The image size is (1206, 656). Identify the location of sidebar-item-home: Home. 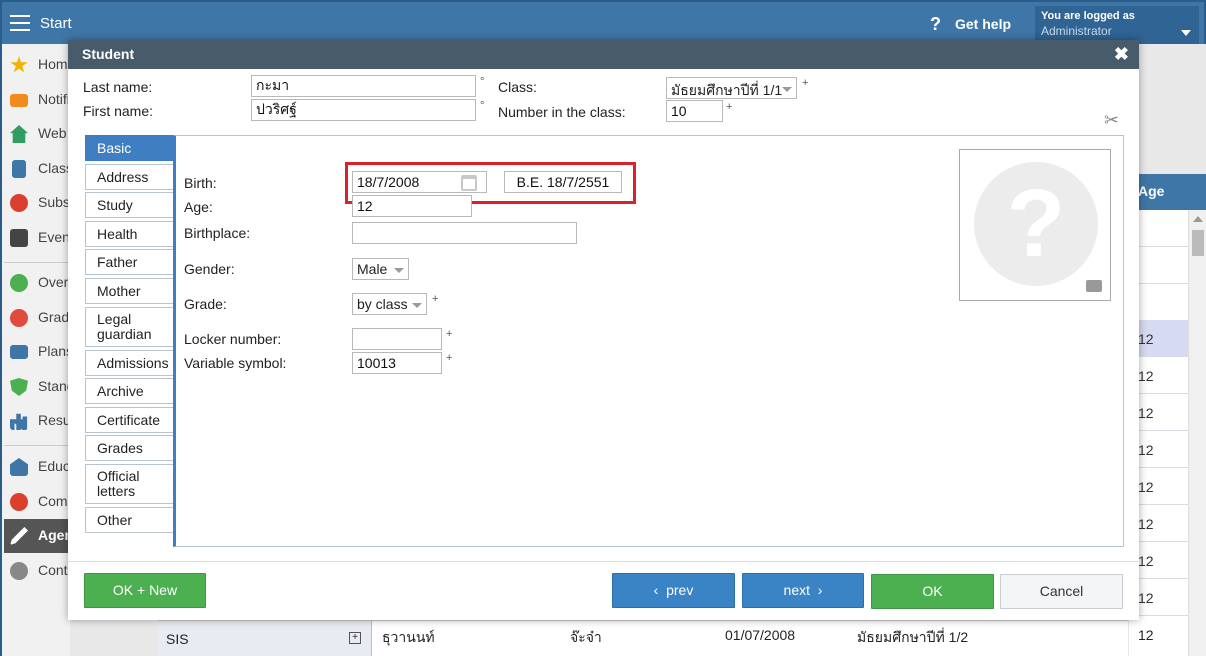
(38, 65).